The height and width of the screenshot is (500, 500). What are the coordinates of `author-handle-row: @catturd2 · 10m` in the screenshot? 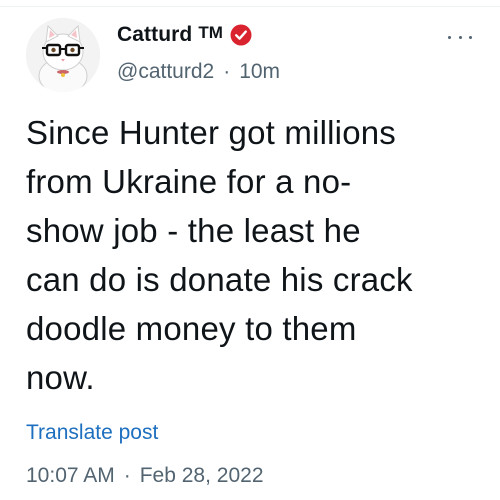 It's located at (277, 72).